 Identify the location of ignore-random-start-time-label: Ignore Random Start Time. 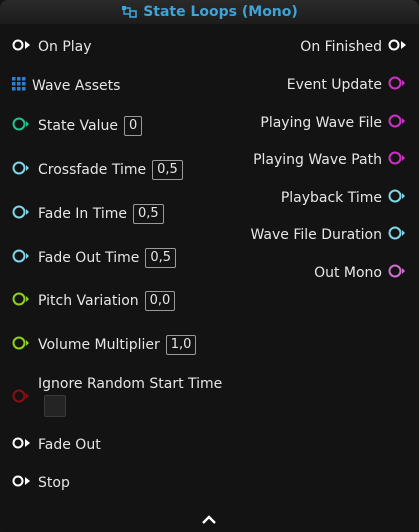
(130, 384).